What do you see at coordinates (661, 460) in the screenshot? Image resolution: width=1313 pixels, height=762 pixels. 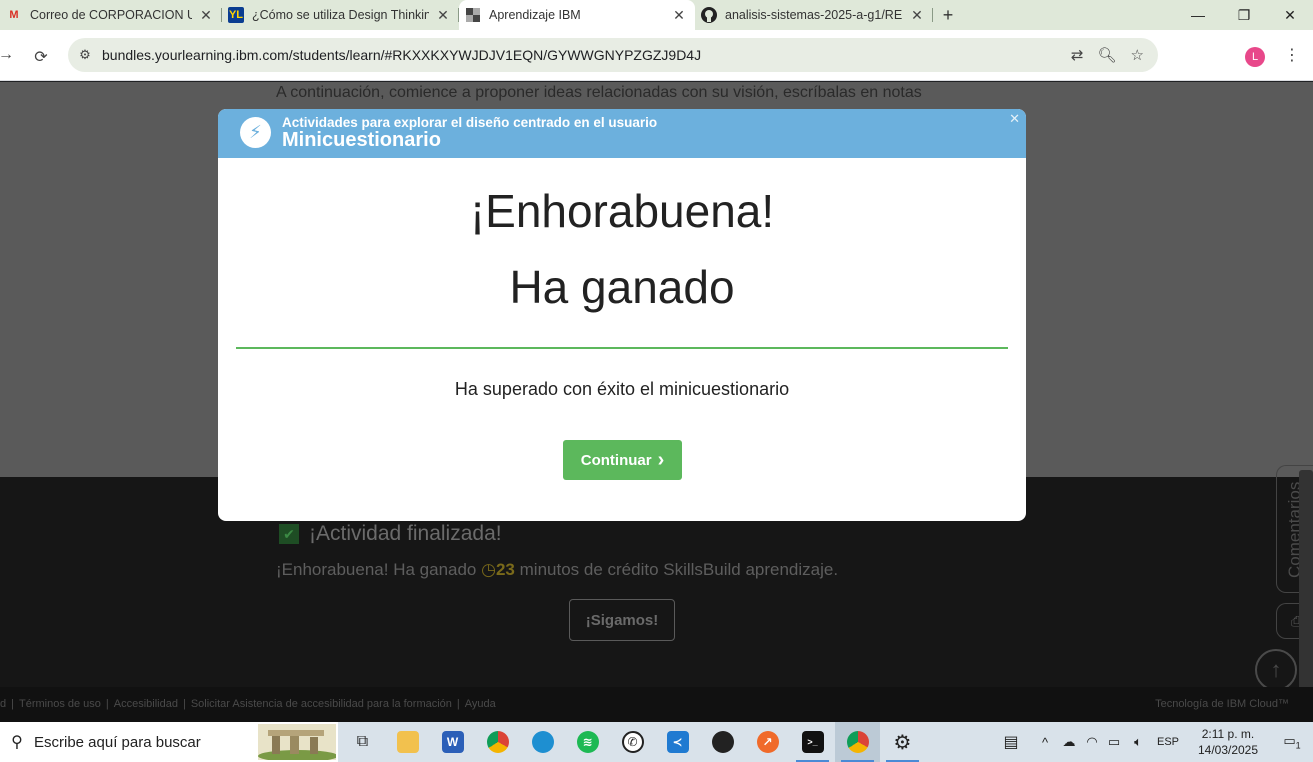 I see `chevron-right-icon: ›` at bounding box center [661, 460].